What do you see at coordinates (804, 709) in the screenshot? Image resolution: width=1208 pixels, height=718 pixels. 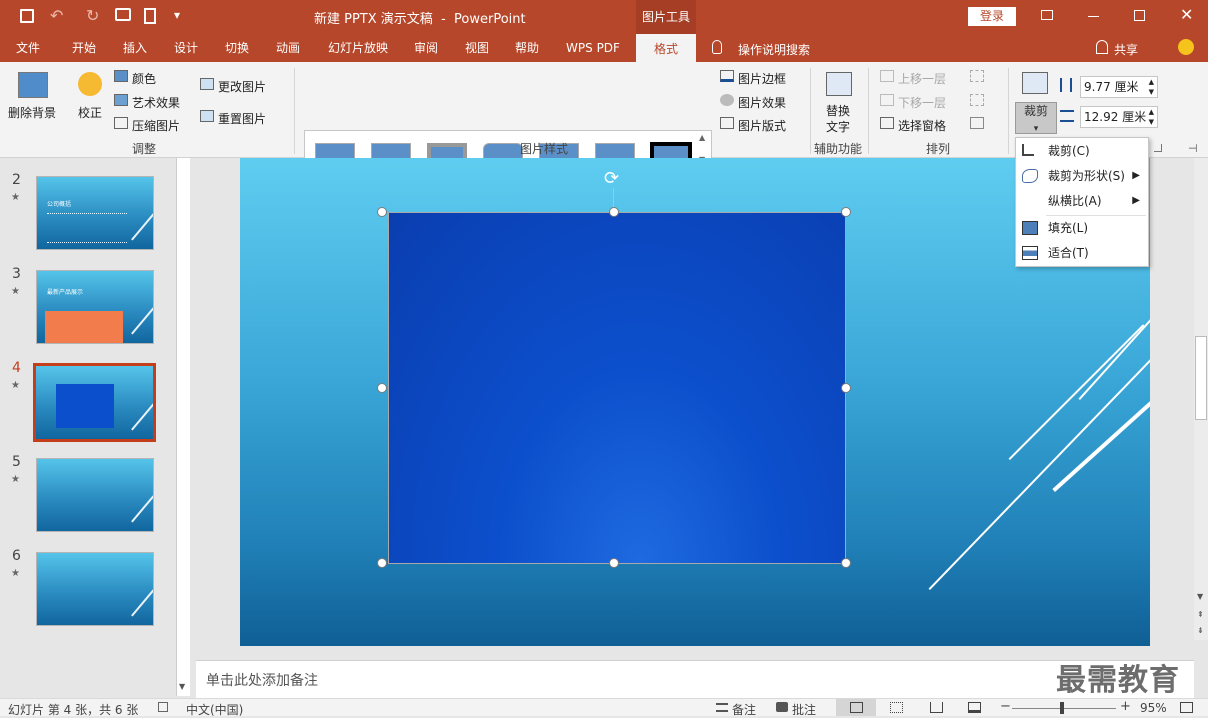 I see `comments-button: 批注` at bounding box center [804, 709].